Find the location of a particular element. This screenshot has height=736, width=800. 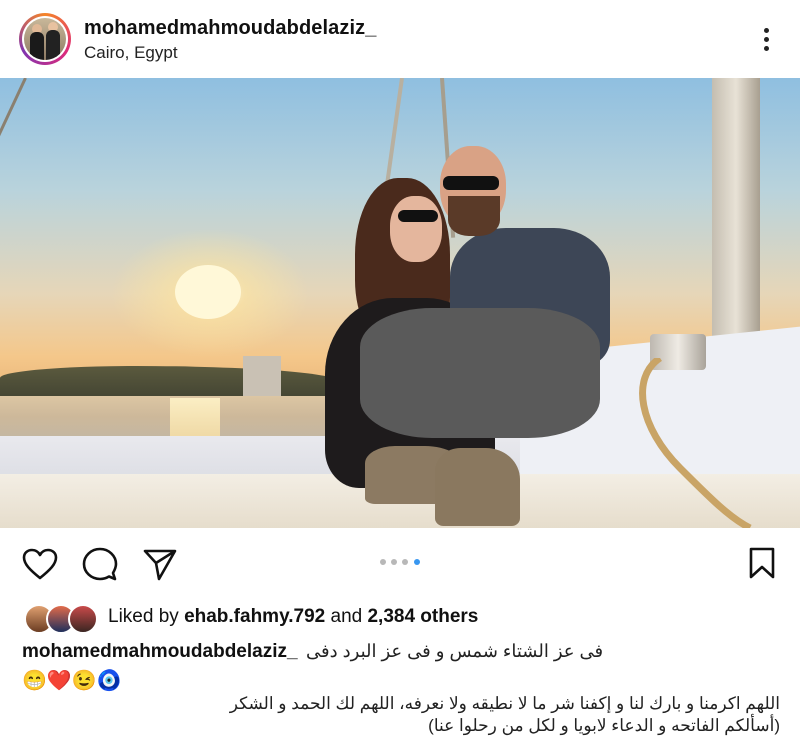

likes-connector: and is located at coordinates (346, 616).